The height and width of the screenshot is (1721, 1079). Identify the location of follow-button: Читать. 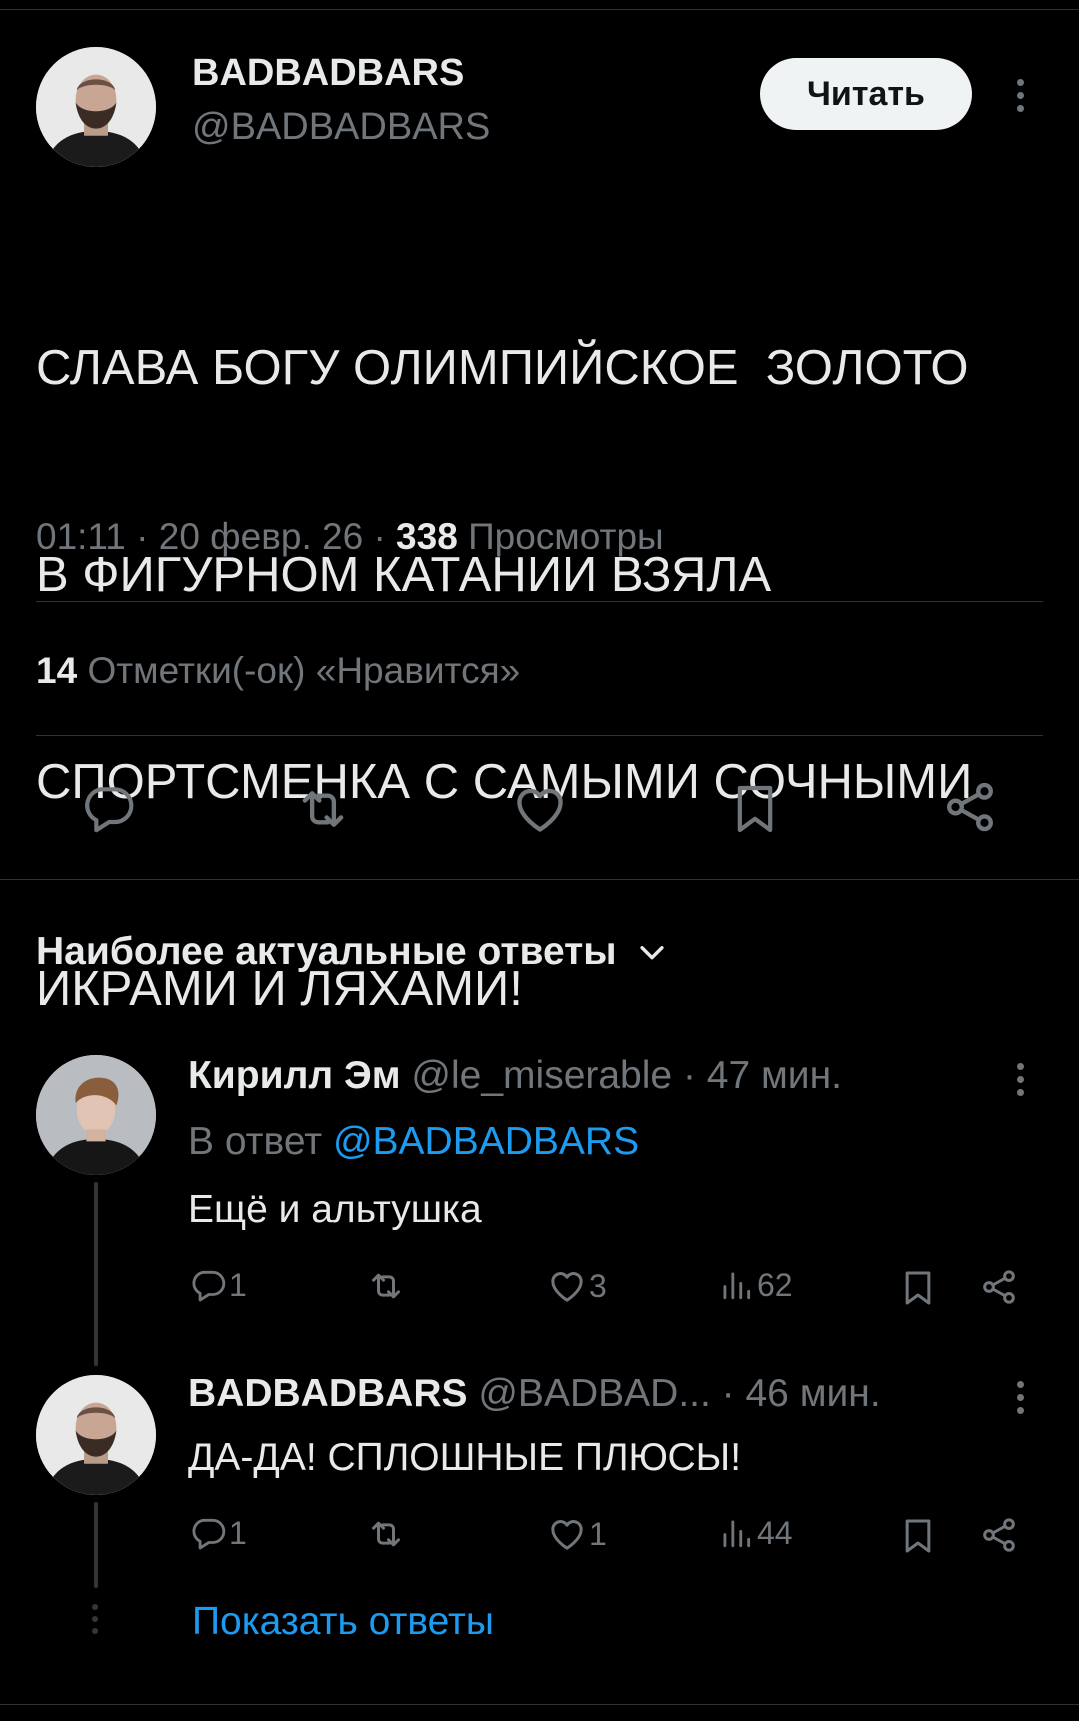
(866, 94).